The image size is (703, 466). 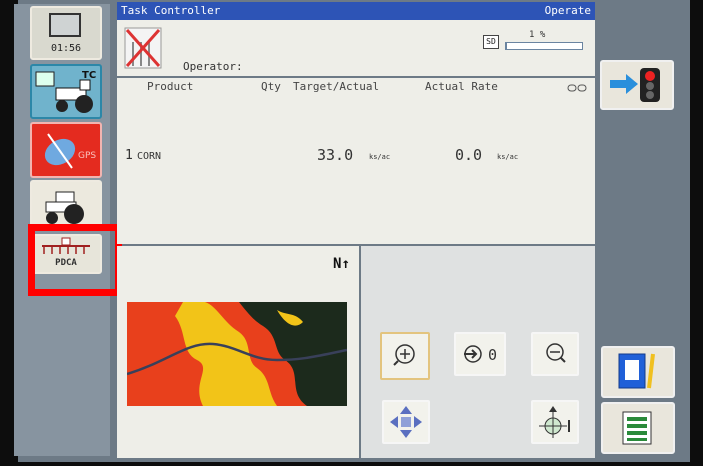 What do you see at coordinates (491, 42) in the screenshot?
I see `sd-card-icon: SD` at bounding box center [491, 42].